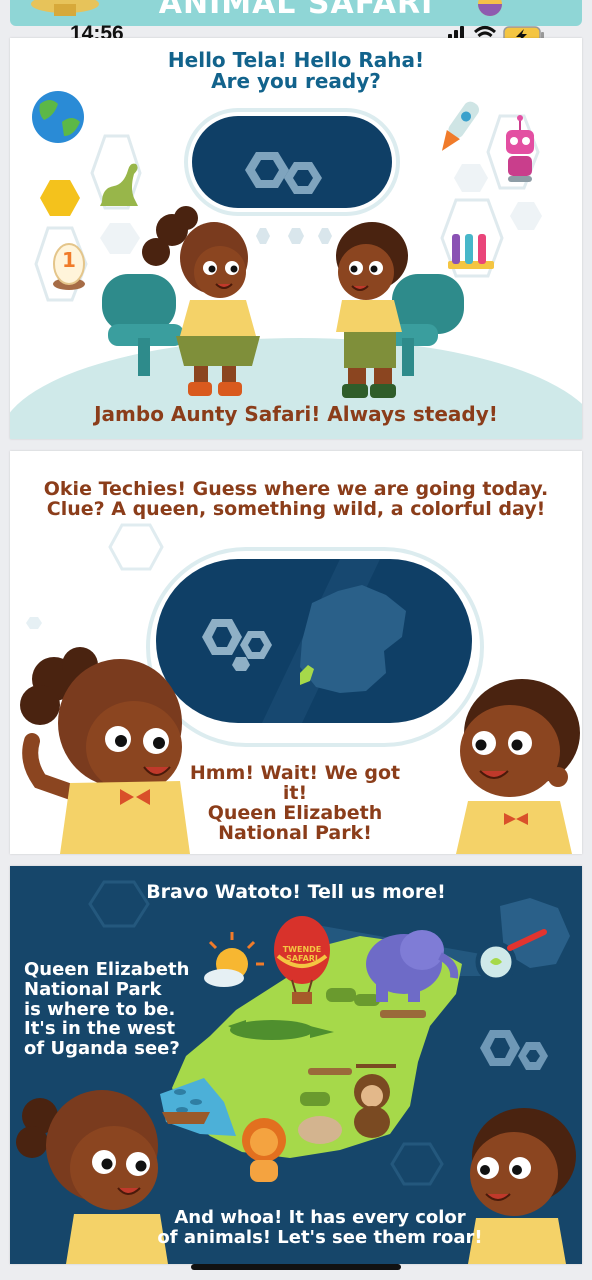  I want to click on dinosaur-icon, so click(119, 184).